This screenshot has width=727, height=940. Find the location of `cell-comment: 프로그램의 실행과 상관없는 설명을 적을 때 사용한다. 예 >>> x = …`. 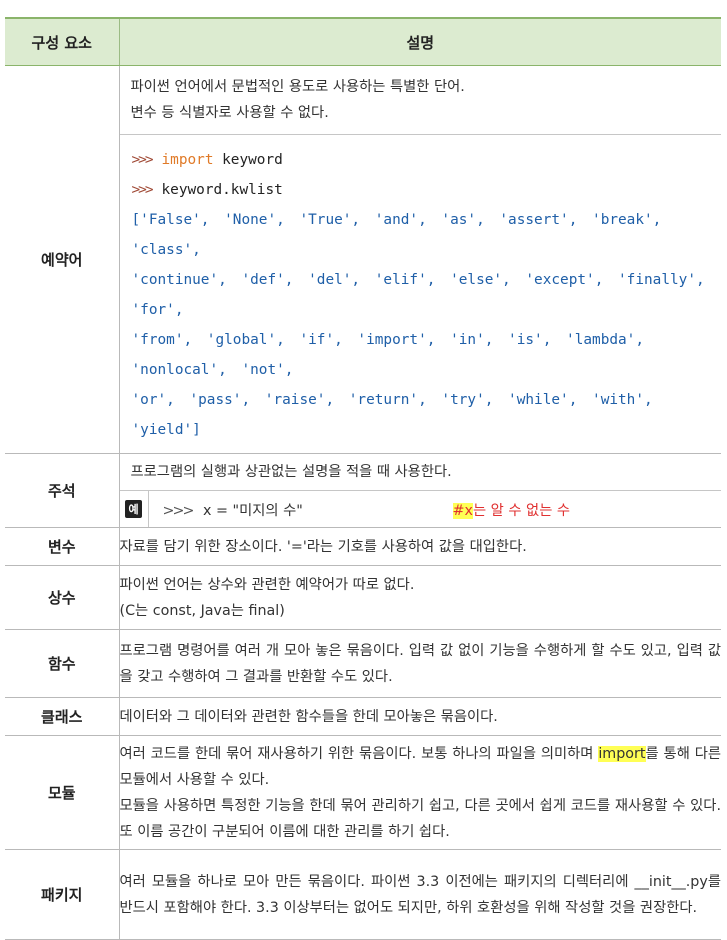

cell-comment: 프로그램의 실행과 상관없는 설명을 적을 때 사용한다. 예 >>> x = … is located at coordinates (420, 490).